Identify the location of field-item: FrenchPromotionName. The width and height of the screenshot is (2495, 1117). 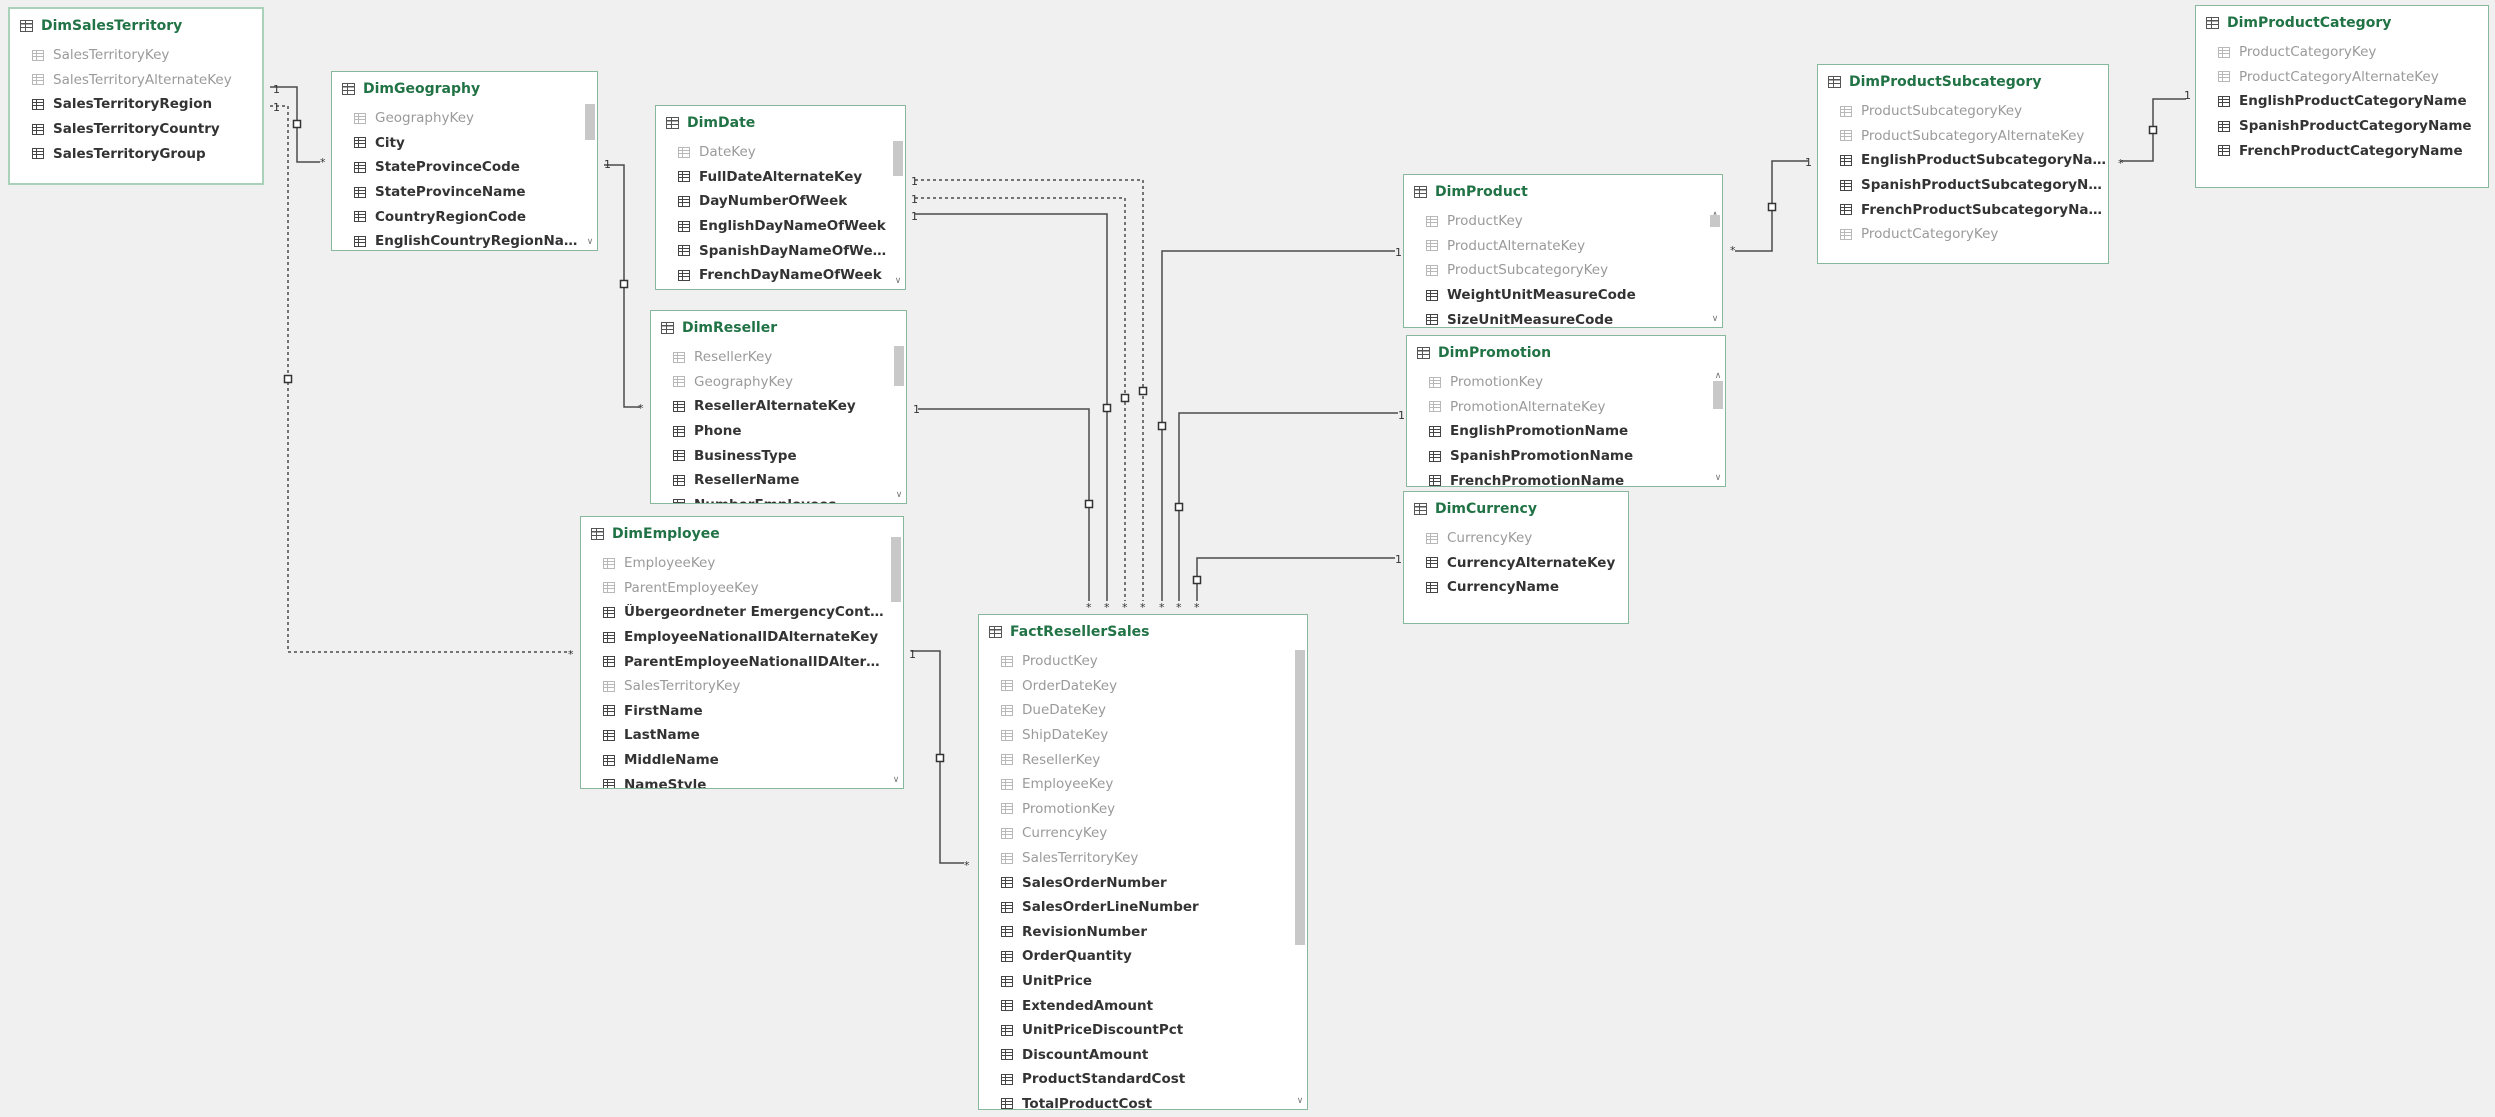
(1569, 477).